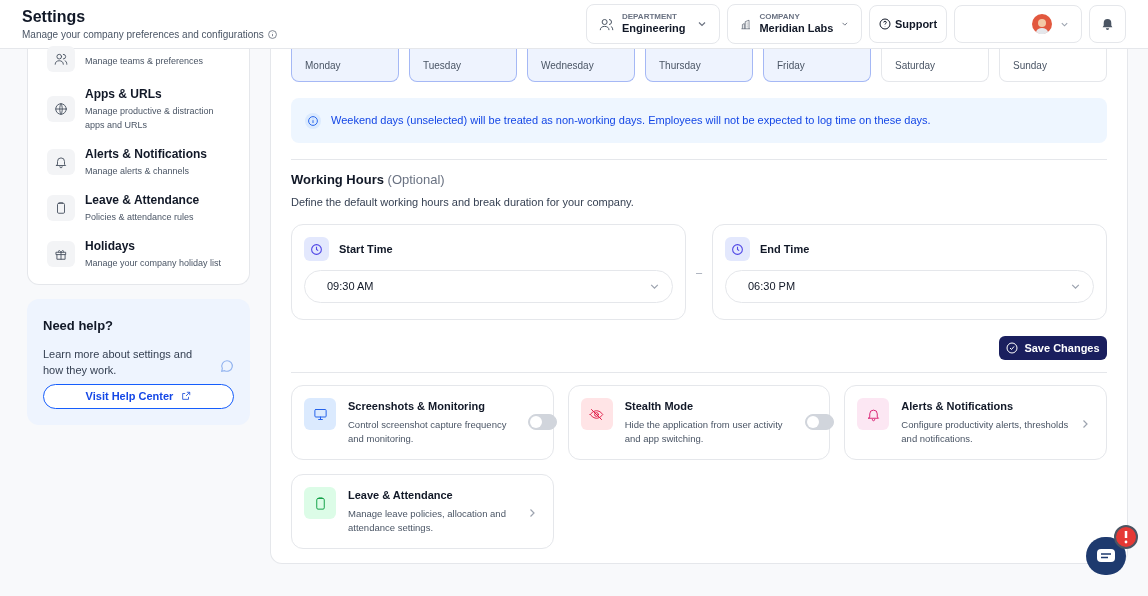  What do you see at coordinates (1053, 65) in the screenshot?
I see `day-toggle: Sunday` at bounding box center [1053, 65].